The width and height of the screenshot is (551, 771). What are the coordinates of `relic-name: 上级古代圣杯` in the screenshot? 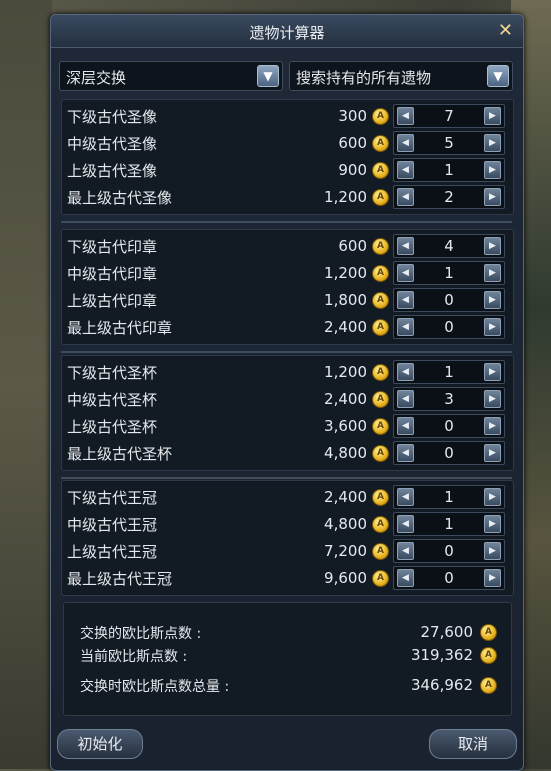 It's located at (112, 427).